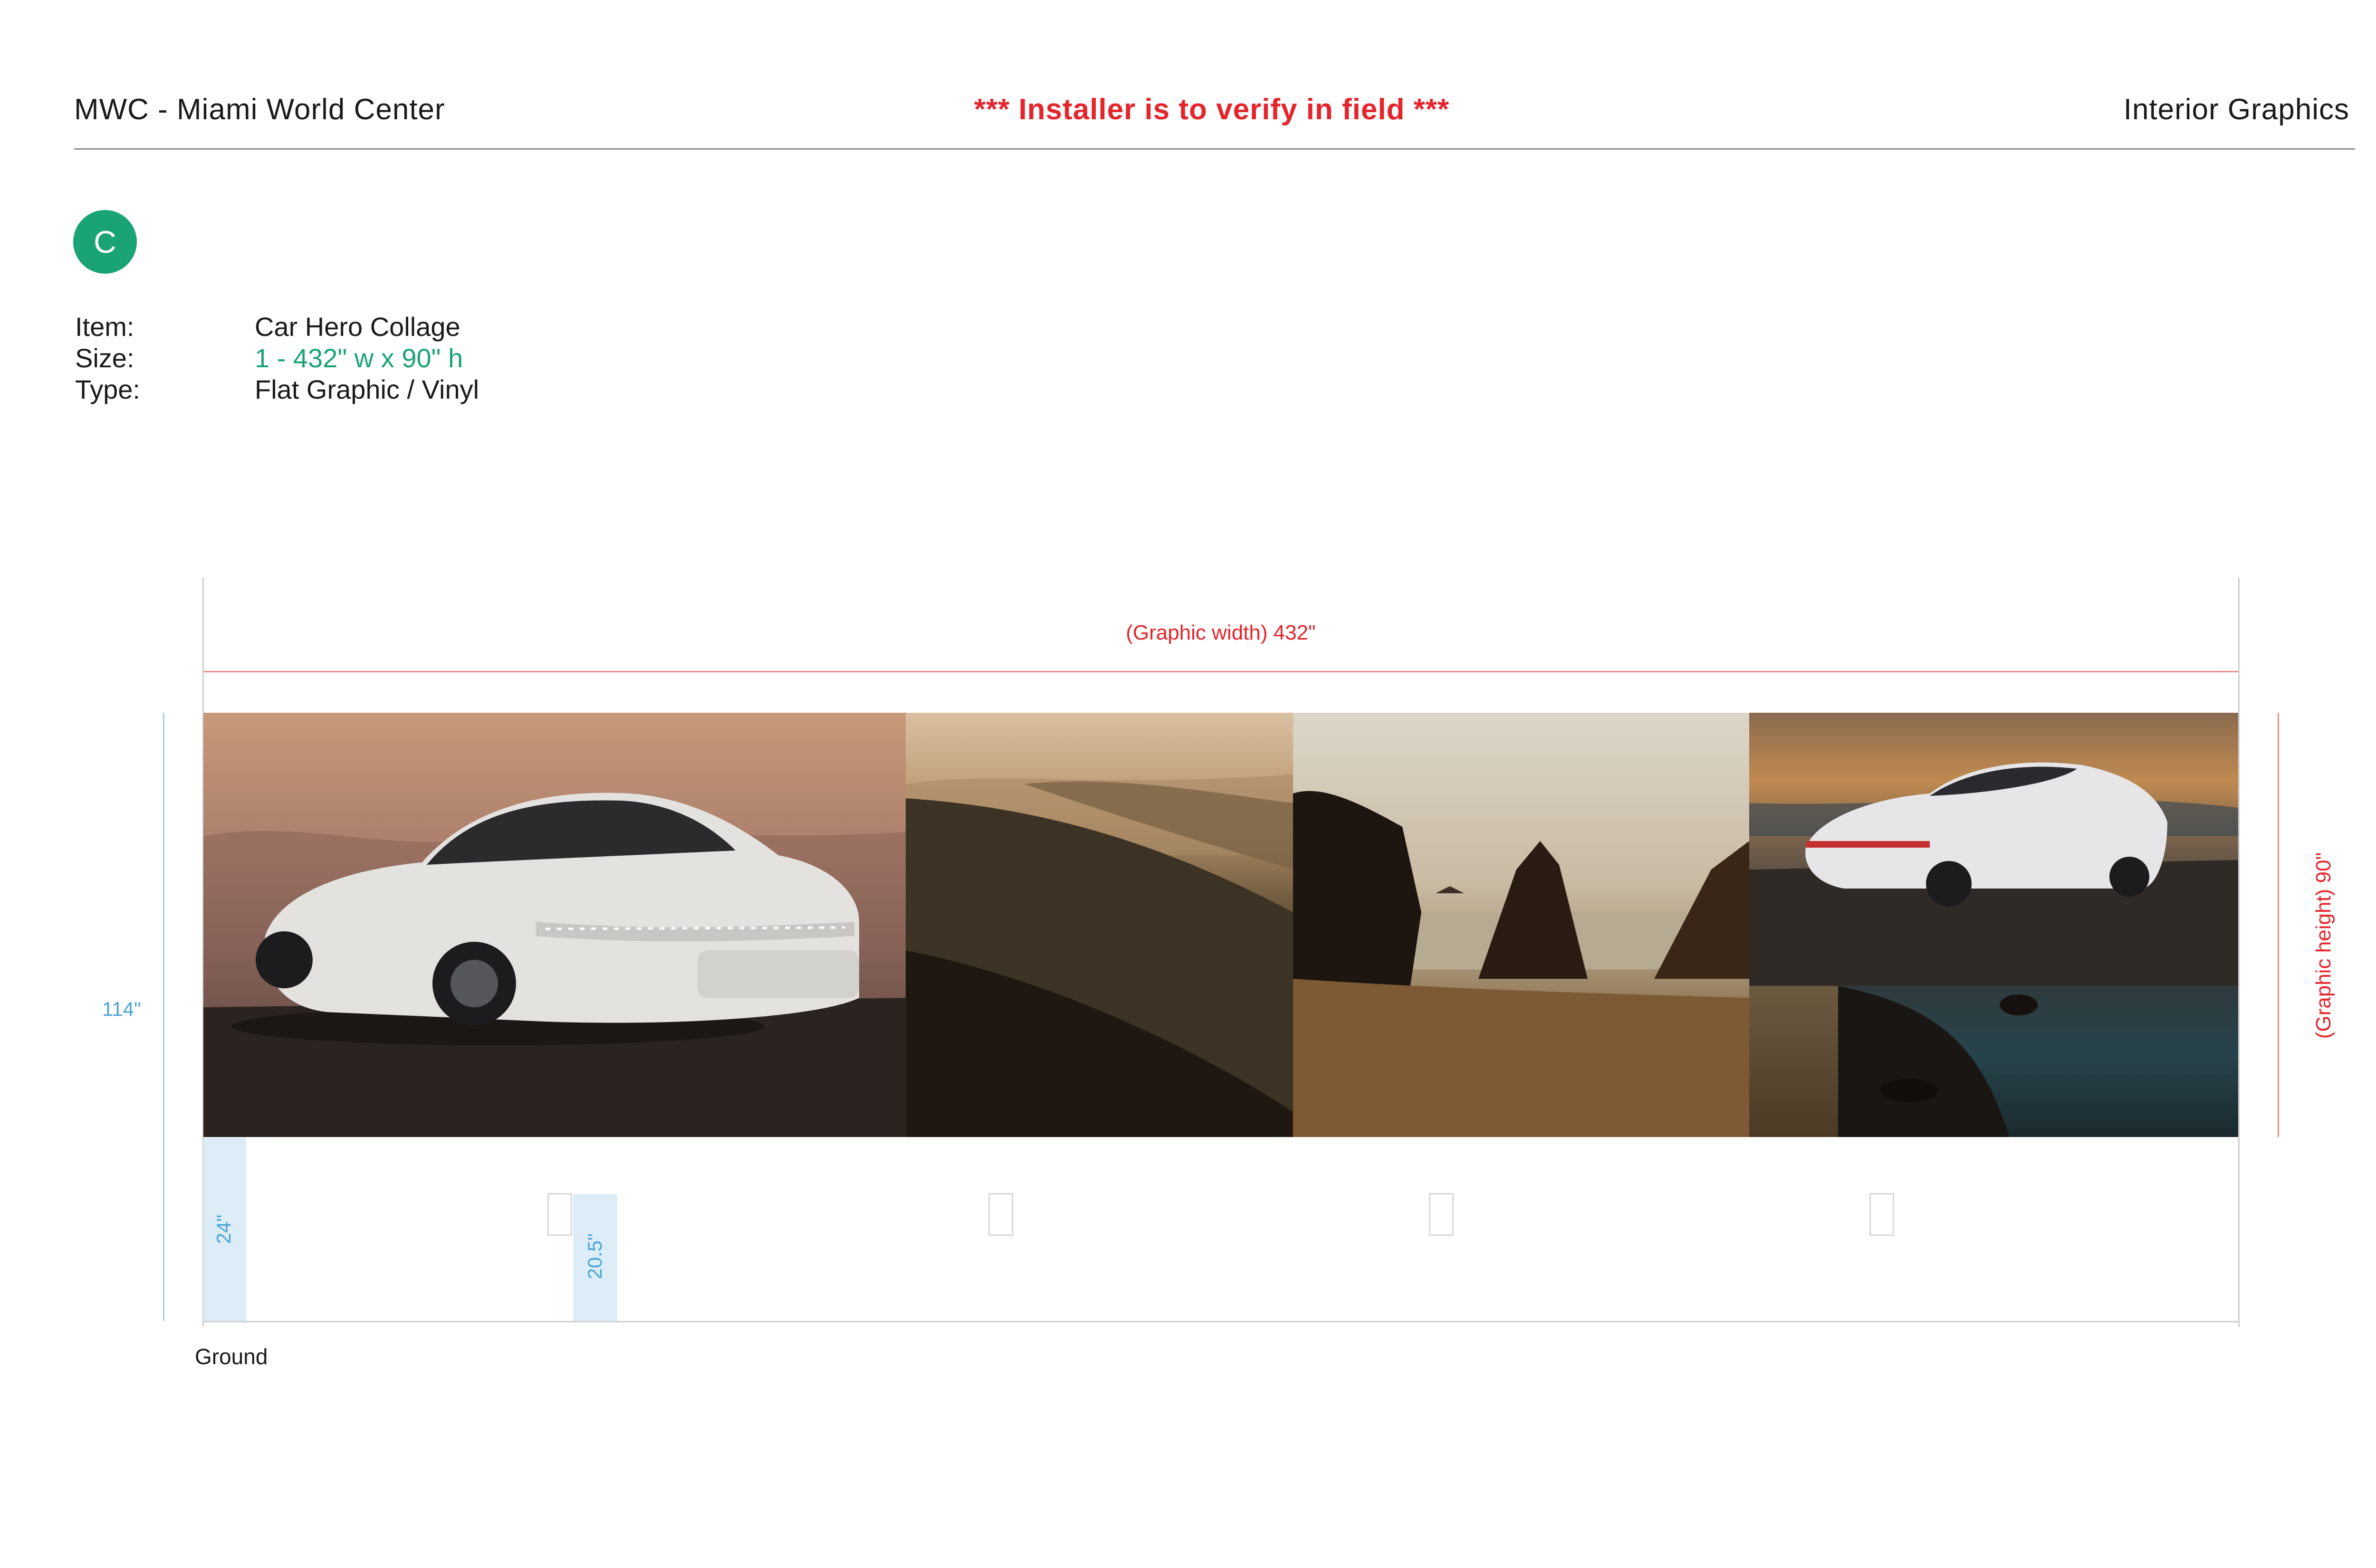  I want to click on wall-height-label: 114", so click(121, 1009).